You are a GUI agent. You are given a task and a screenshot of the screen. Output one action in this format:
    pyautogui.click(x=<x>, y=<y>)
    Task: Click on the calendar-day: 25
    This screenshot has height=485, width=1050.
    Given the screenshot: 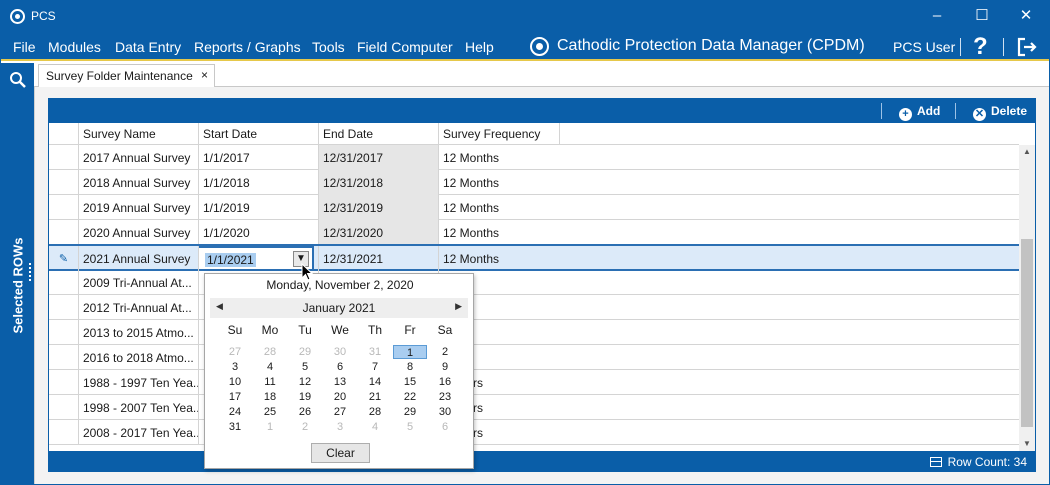 What is the action you would take?
    pyautogui.click(x=270, y=412)
    